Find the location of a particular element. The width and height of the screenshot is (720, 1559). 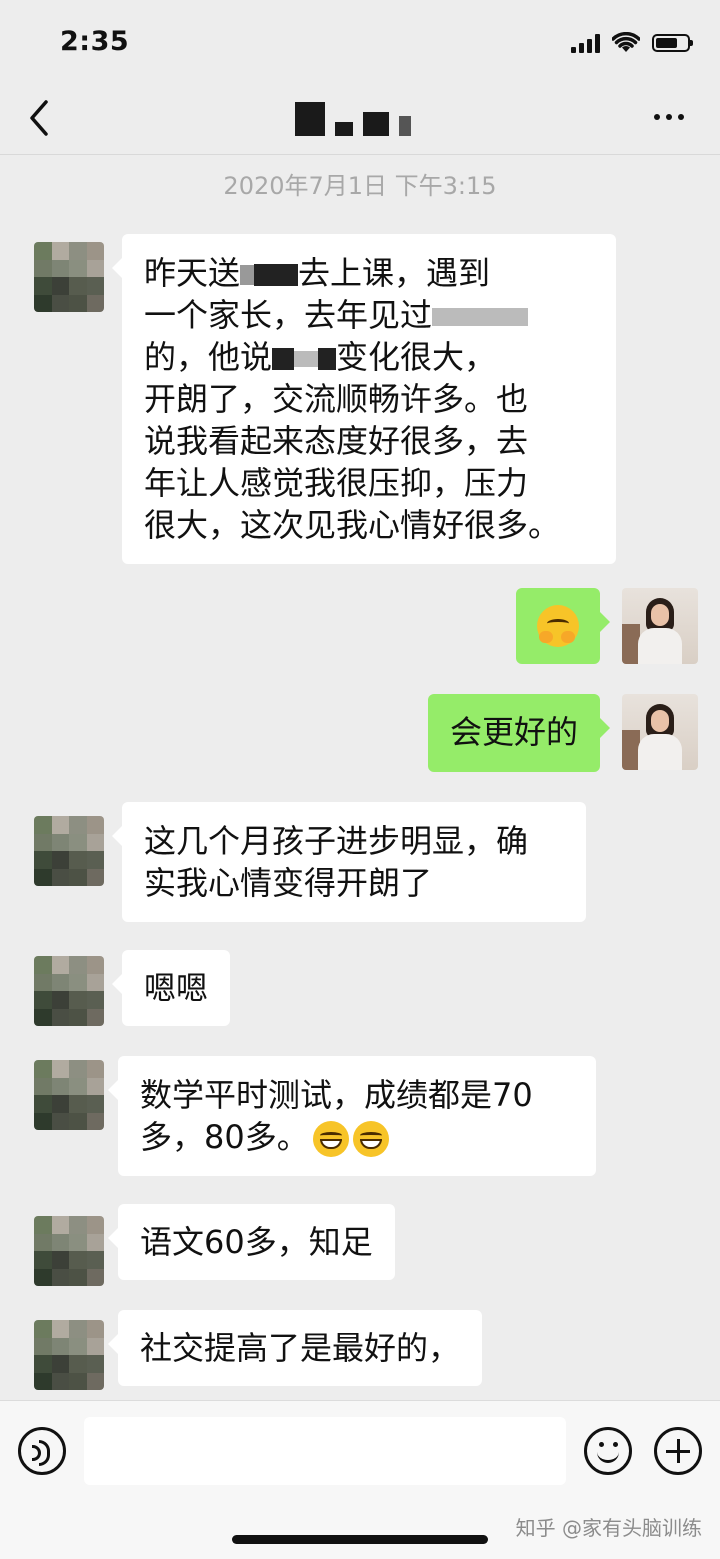

emoji-icon is located at coordinates (608, 1451).